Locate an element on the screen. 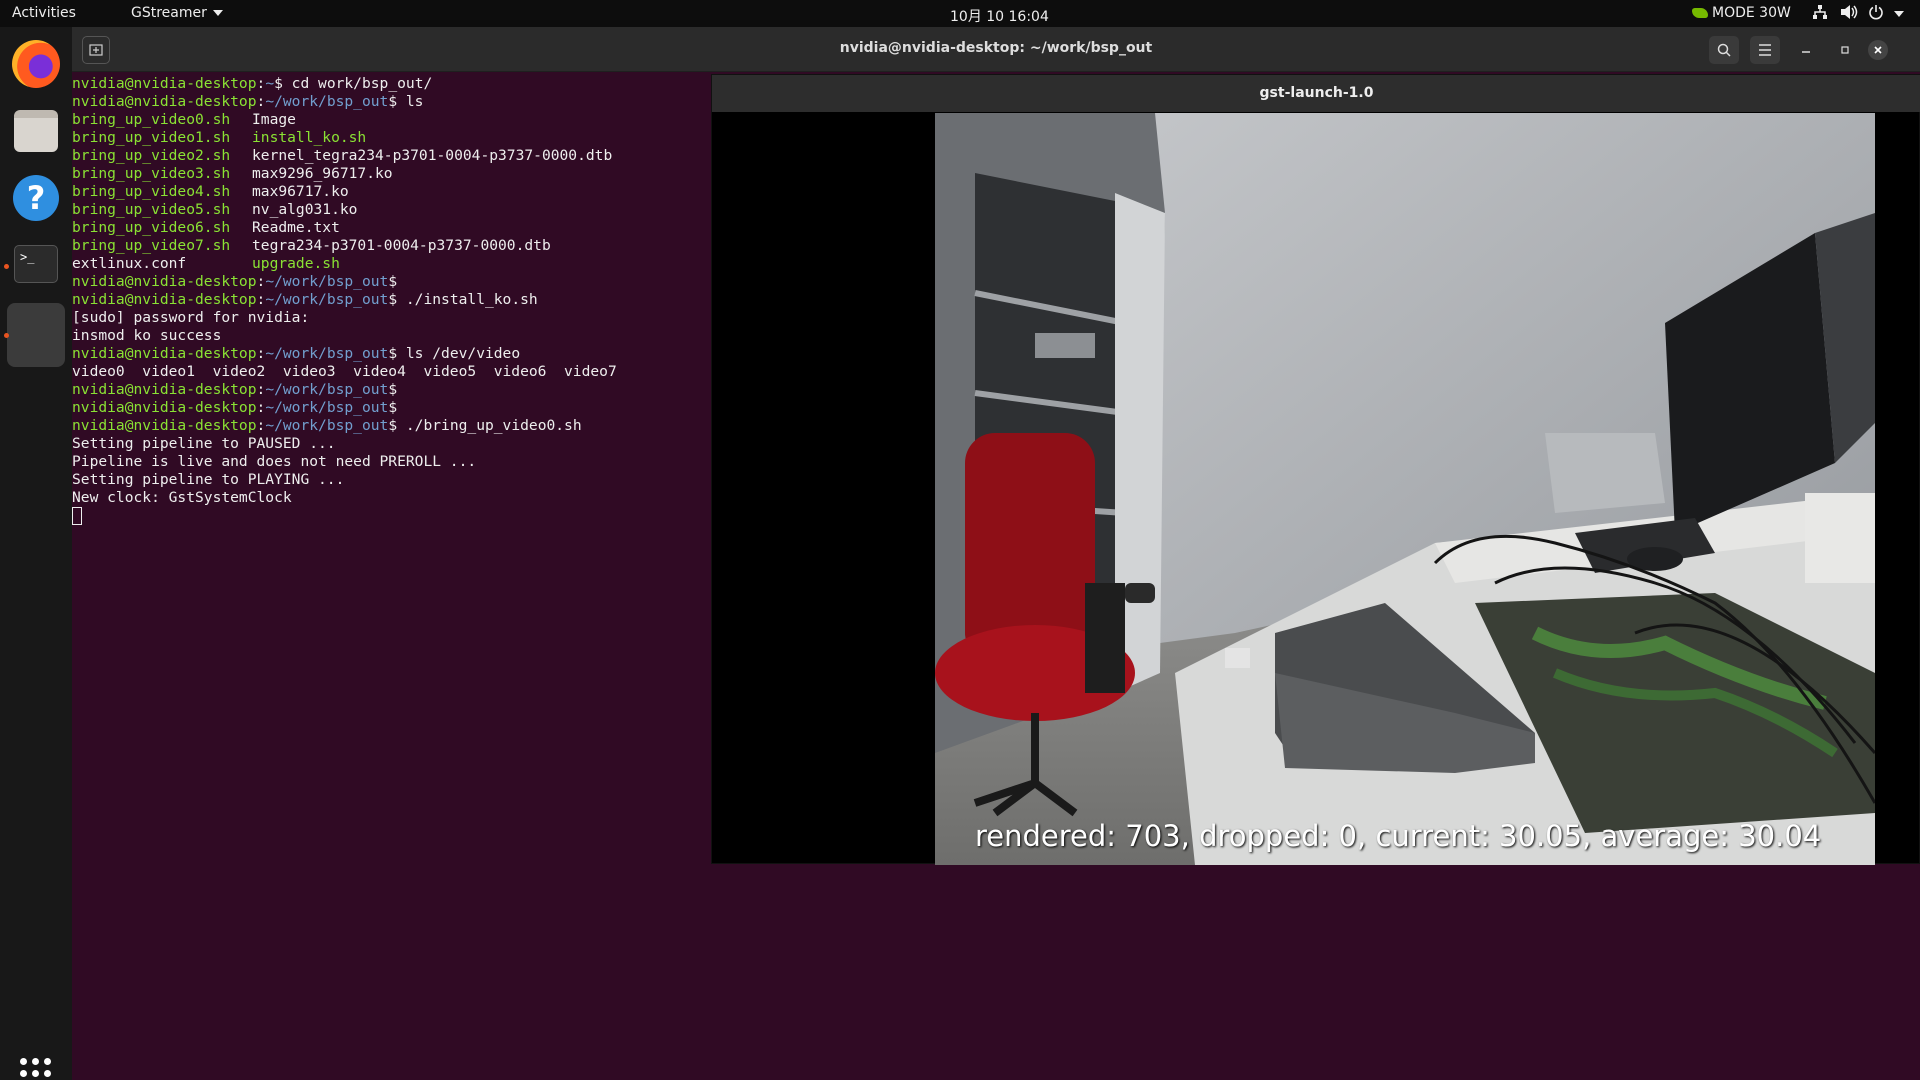  terminal-line: bring_up_video0.sh Image is located at coordinates (392, 120).